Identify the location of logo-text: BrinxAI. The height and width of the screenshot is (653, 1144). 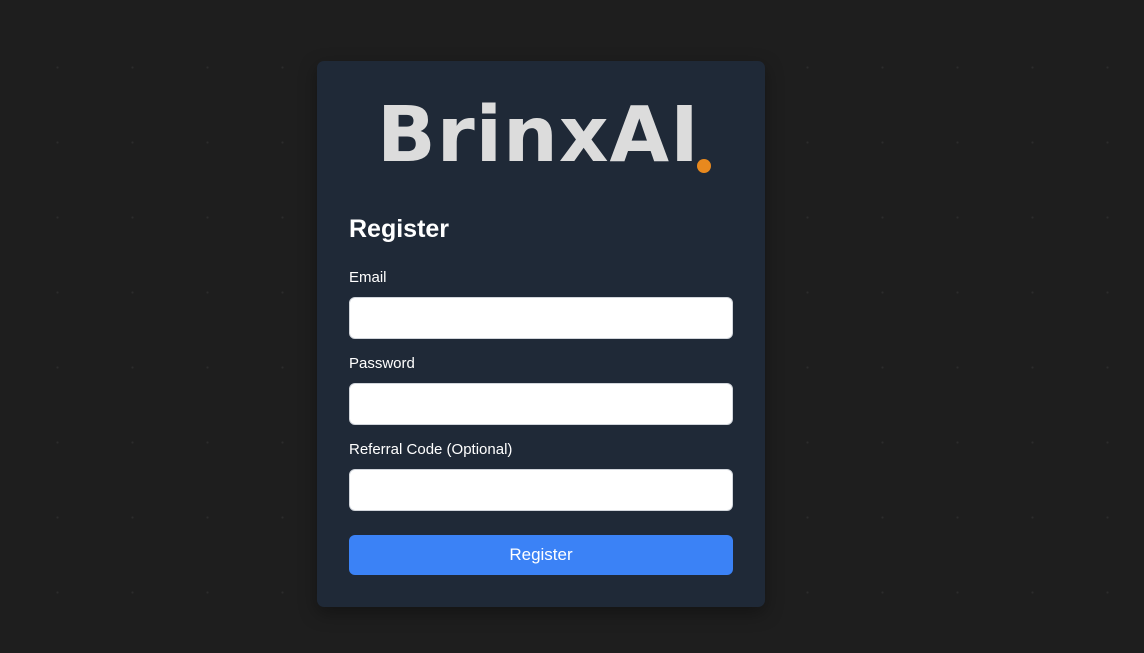
(538, 135).